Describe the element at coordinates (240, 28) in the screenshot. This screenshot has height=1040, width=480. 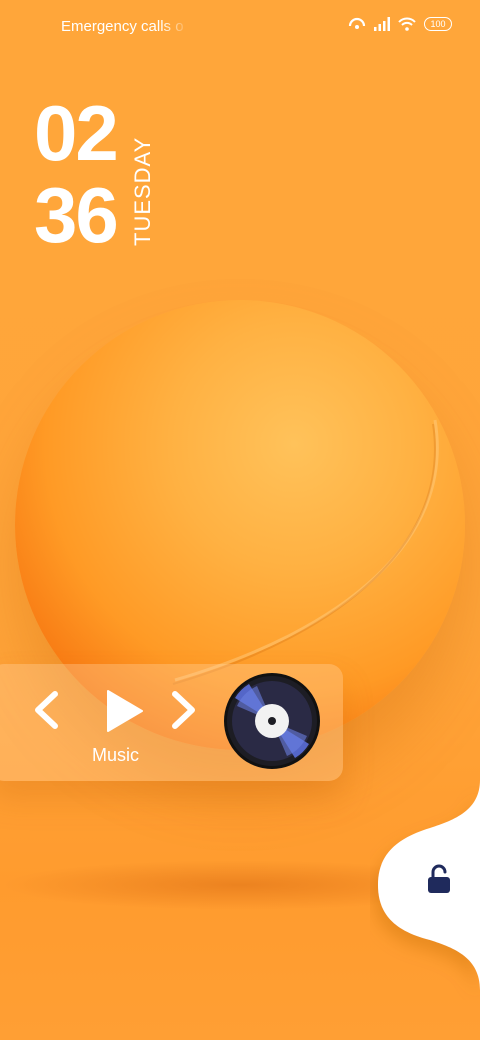
I see `status-bar: Emergency calls o 100` at that location.